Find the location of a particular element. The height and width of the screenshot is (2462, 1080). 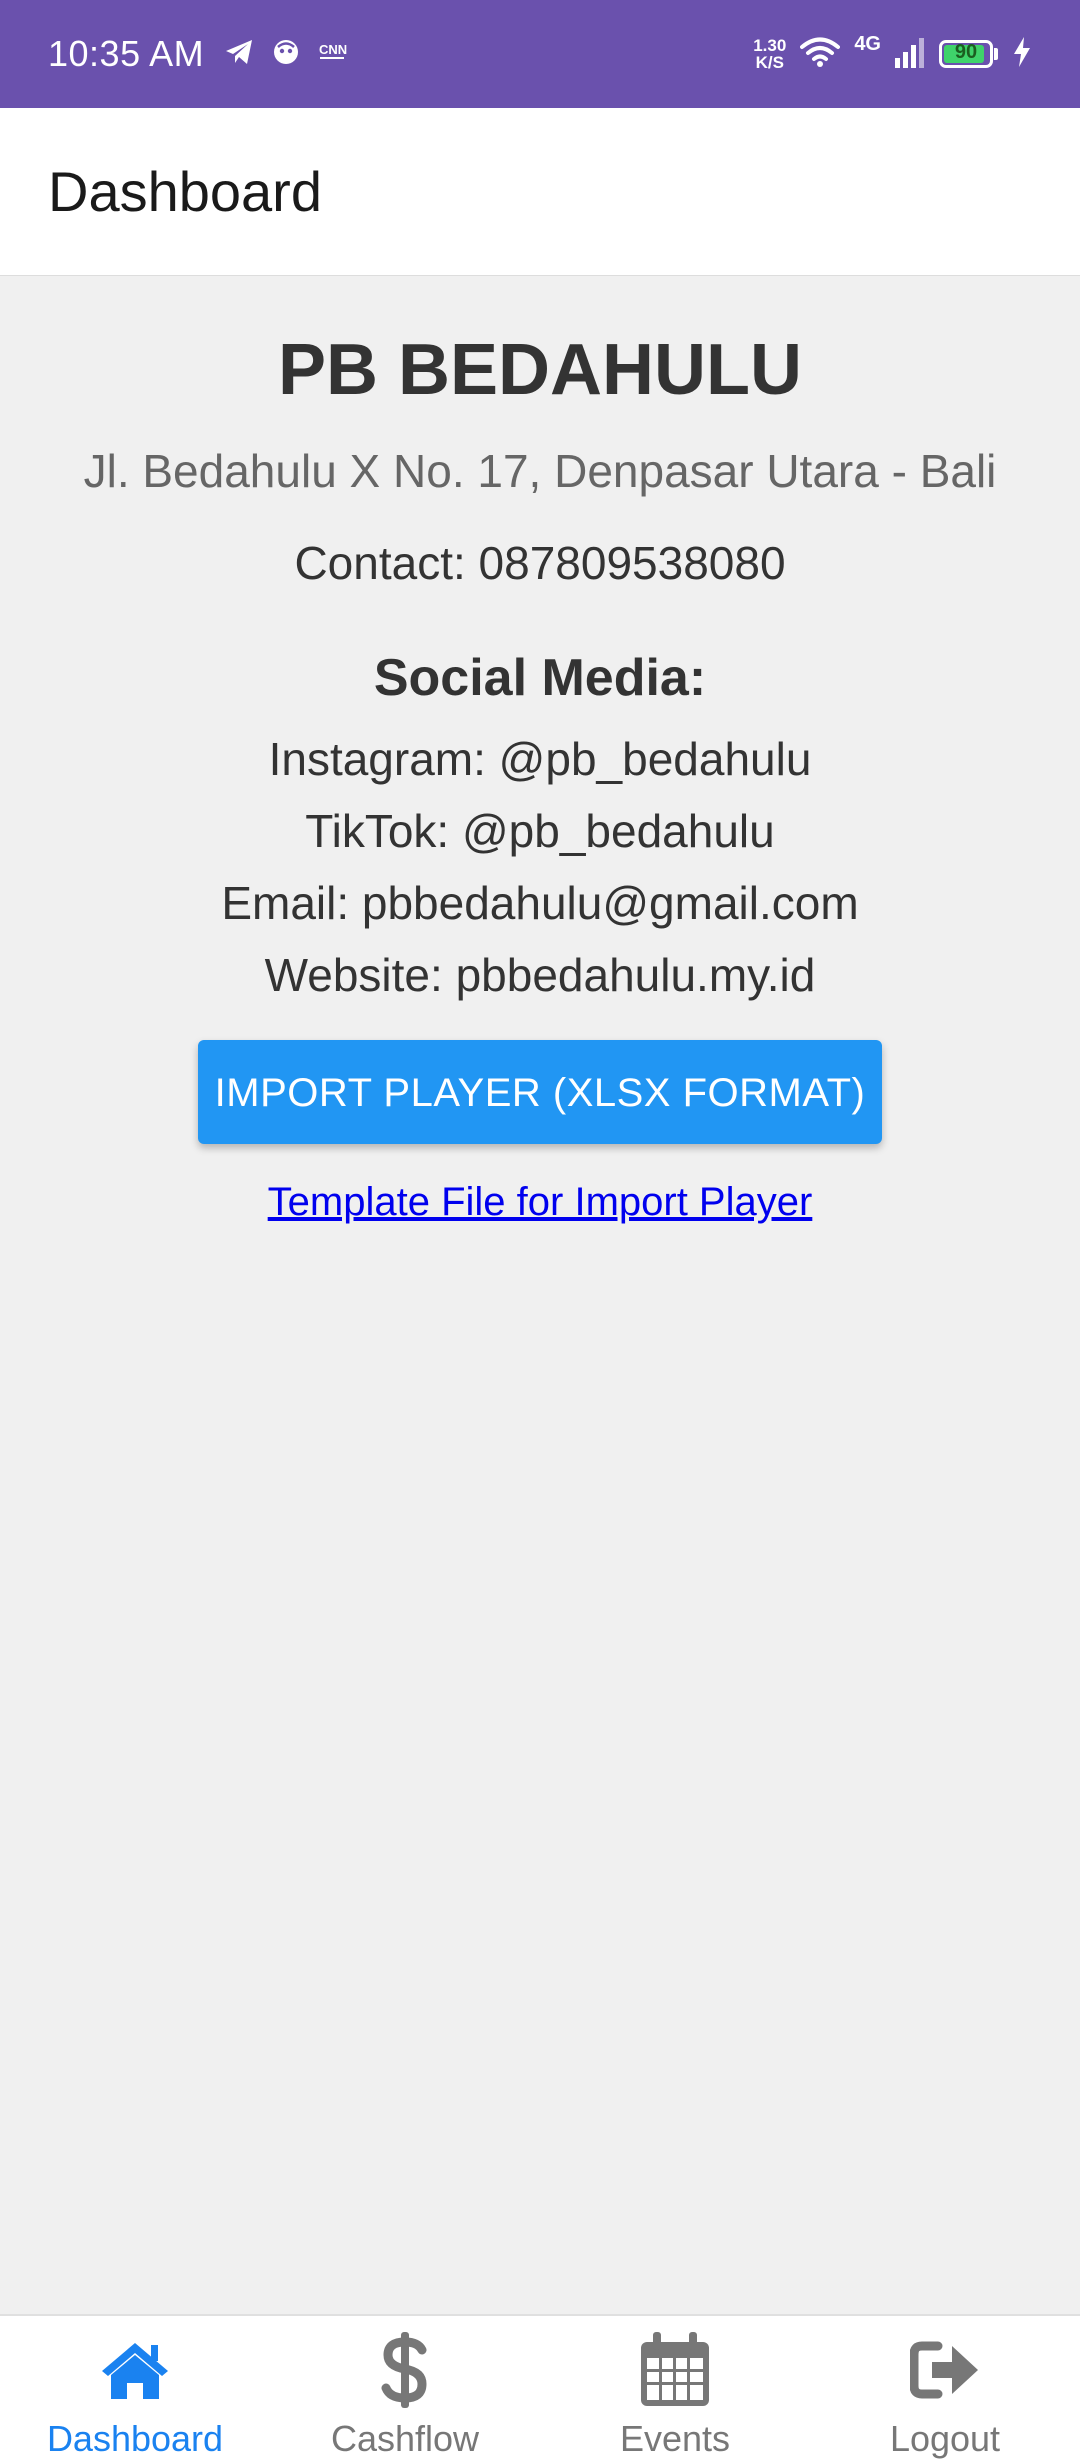

logout-icon is located at coordinates (945, 2370).